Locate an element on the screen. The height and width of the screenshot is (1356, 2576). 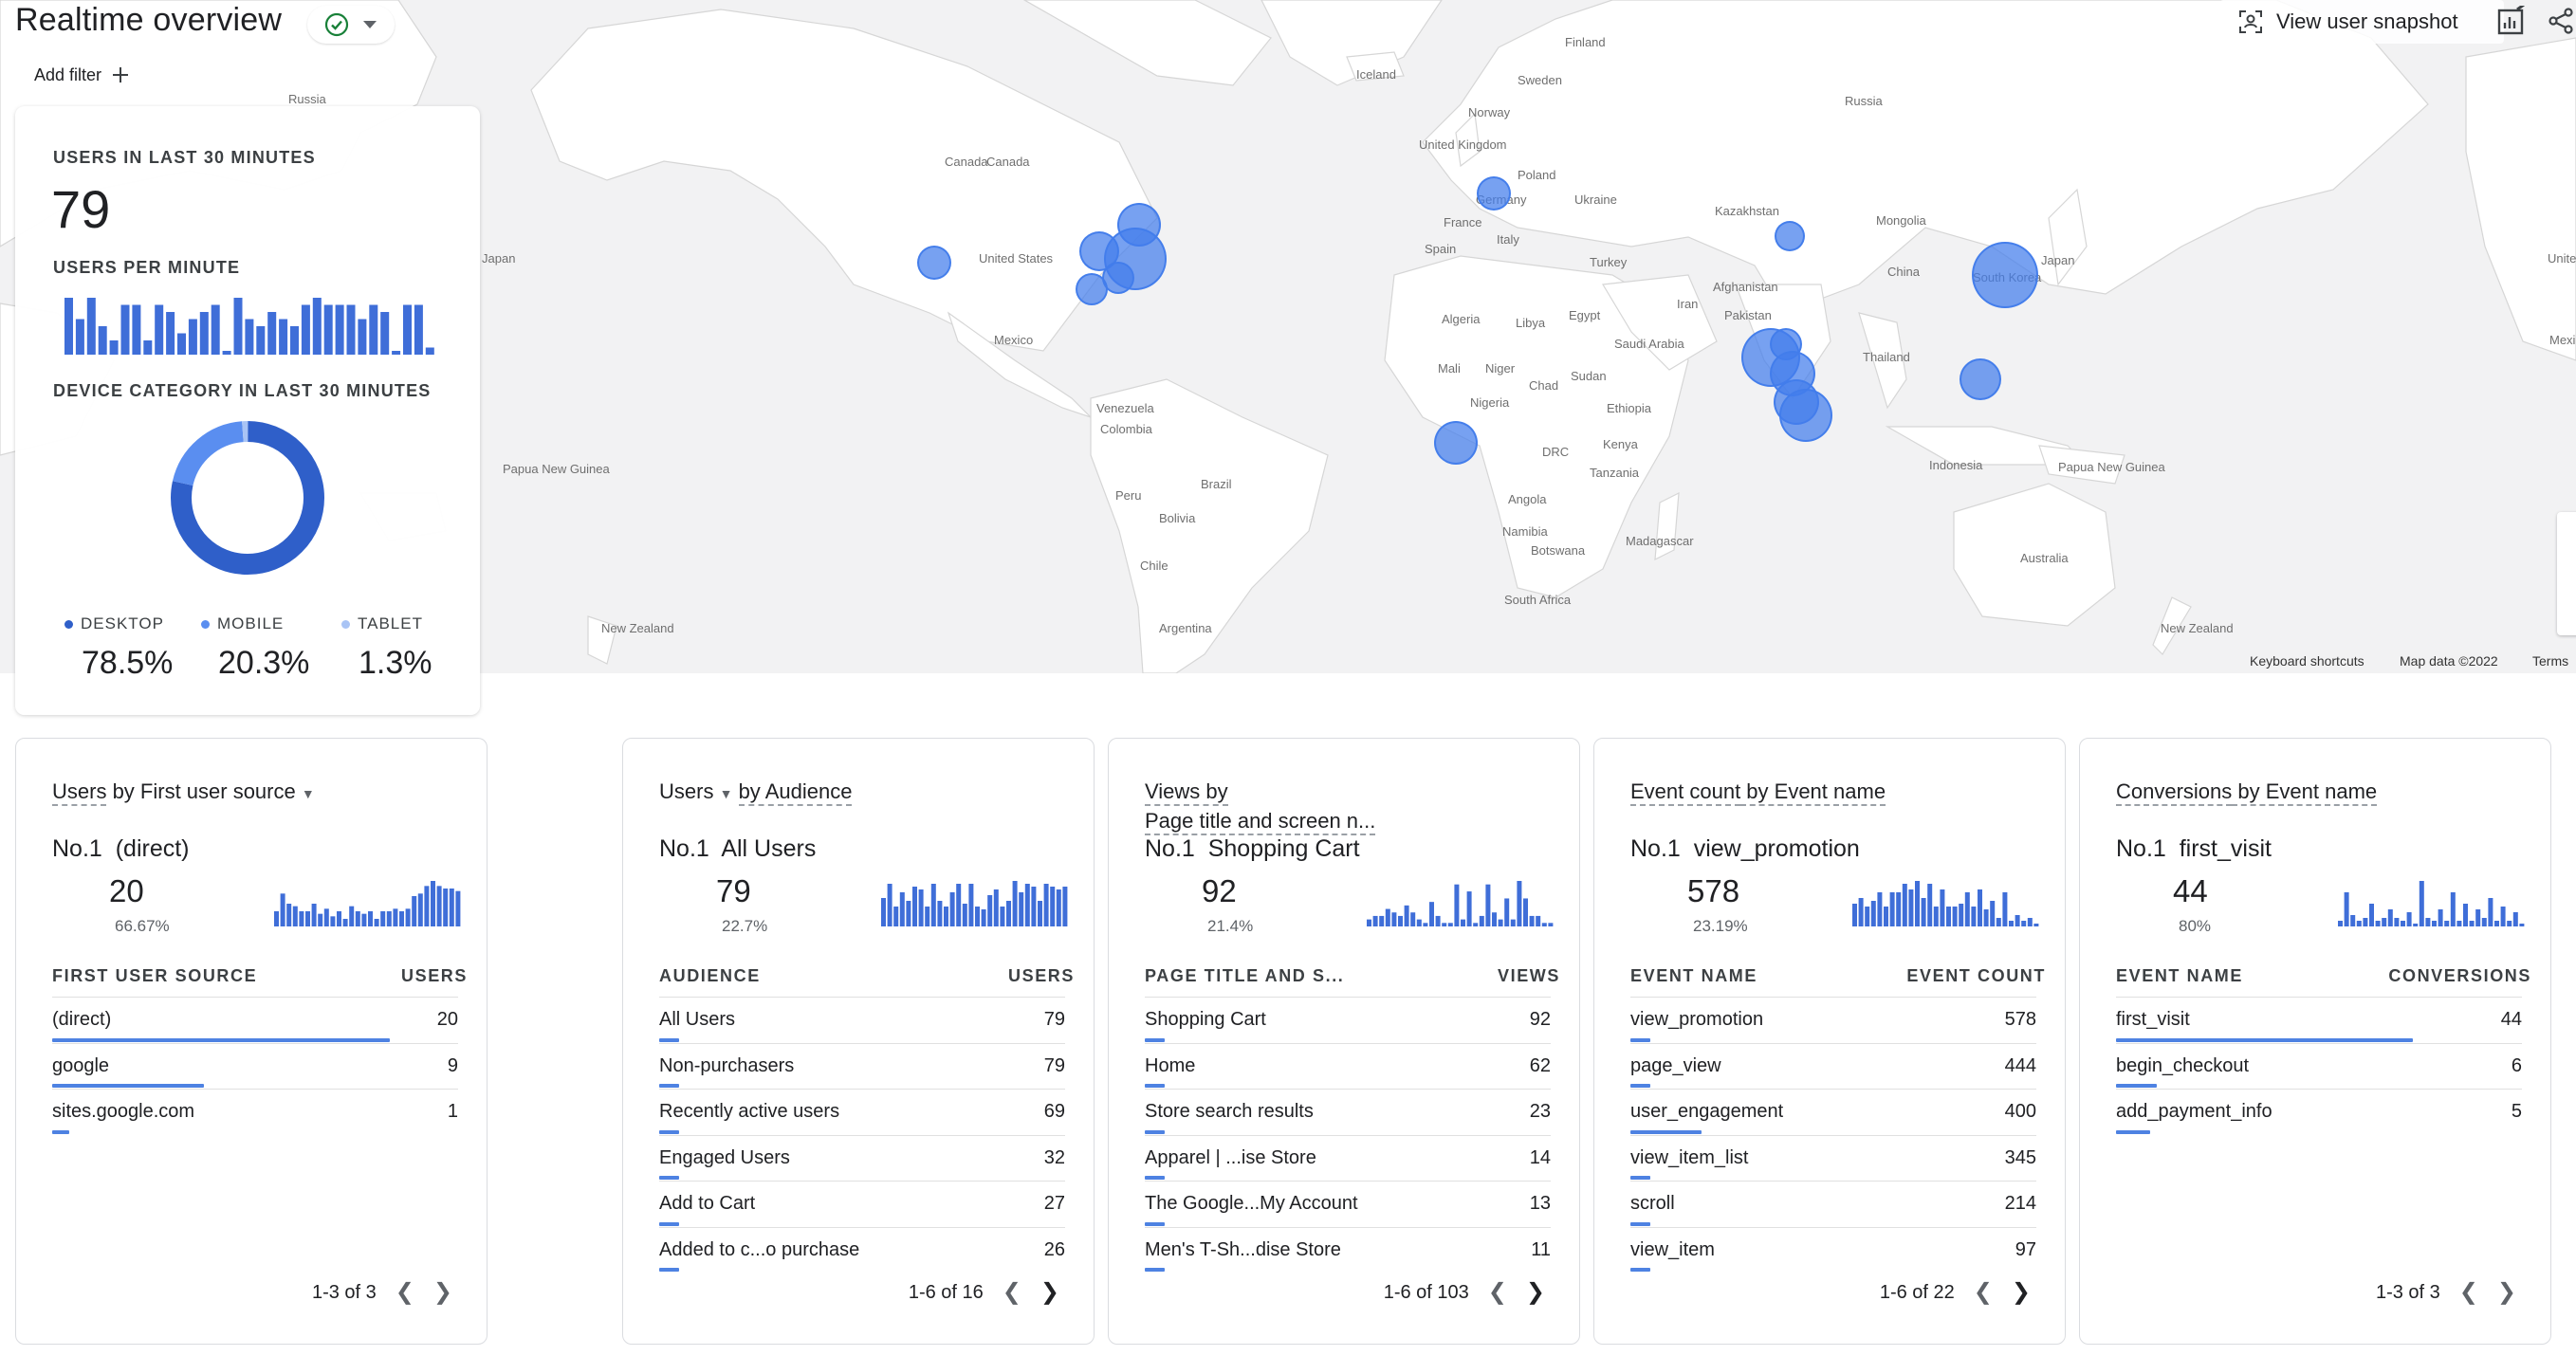
card-metric-label: Conversions is located at coordinates (2174, 793).